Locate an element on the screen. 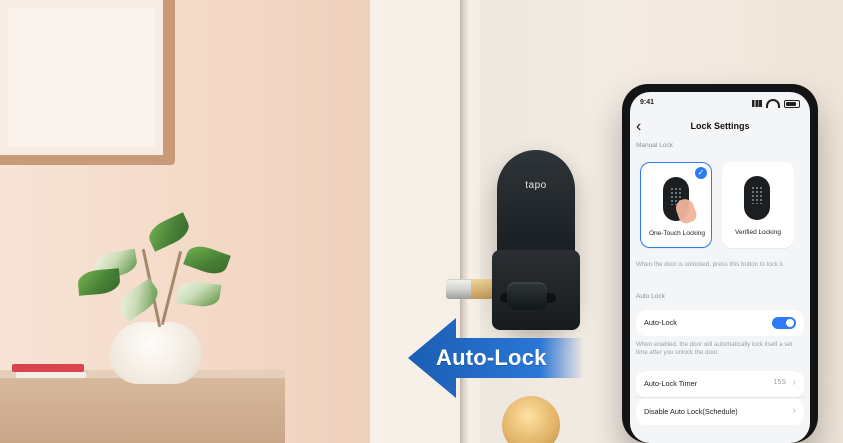 This screenshot has width=843, height=443. book-white is located at coordinates (51, 375).